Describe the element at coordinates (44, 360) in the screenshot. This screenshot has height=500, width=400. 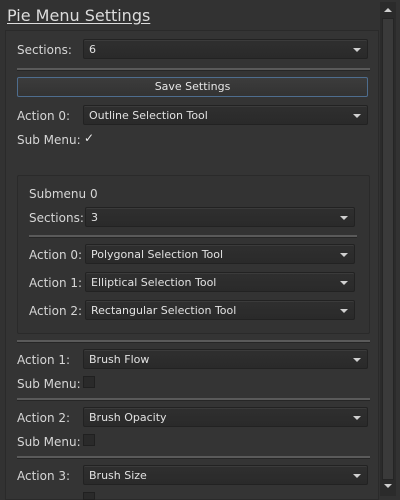
I see `action-1-label: Action 1:` at that location.